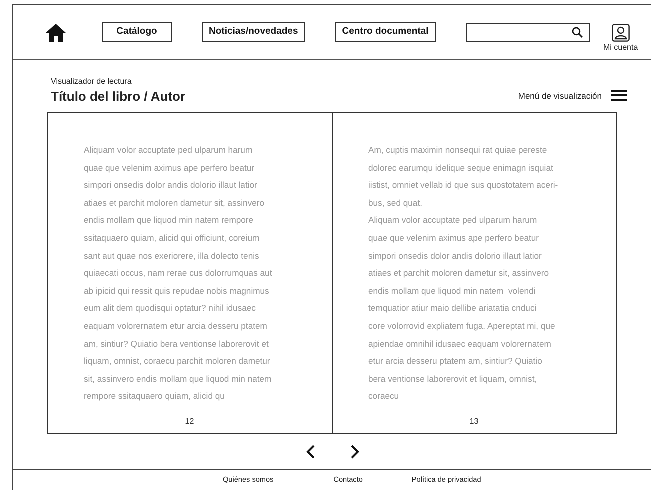  What do you see at coordinates (577, 32) in the screenshot?
I see `search-icon` at bounding box center [577, 32].